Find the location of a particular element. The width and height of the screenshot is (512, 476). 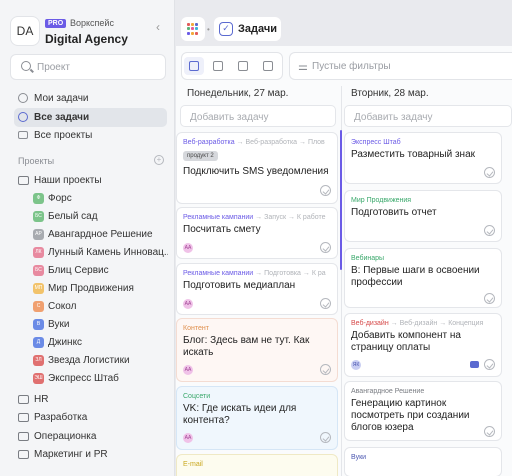

folder-hr: HR is located at coordinates (93, 400).